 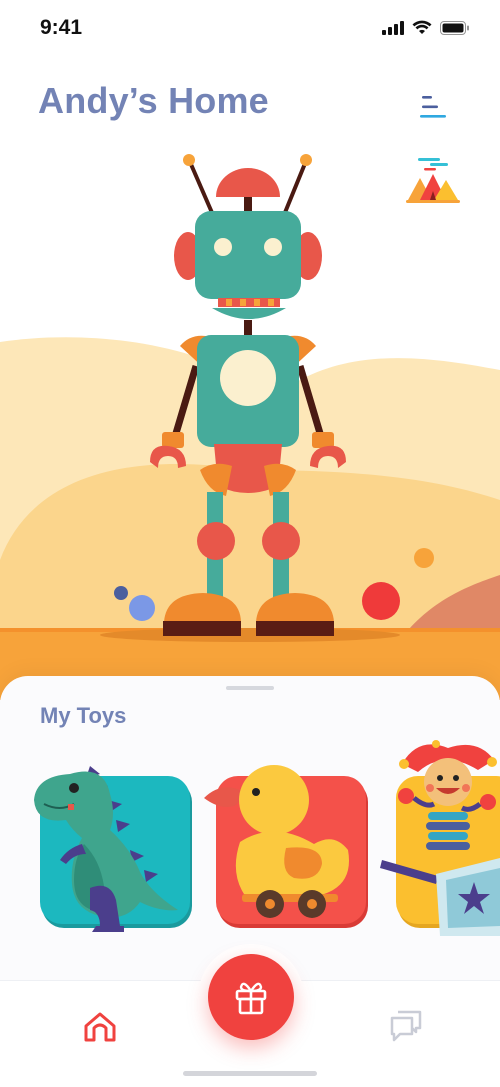 I want to click on toy-card-jack-in-the-box, so click(x=439, y=838).